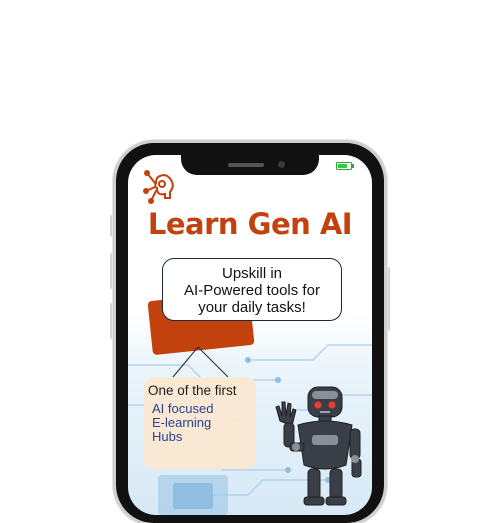 The image size is (500, 523). What do you see at coordinates (318, 446) in the screenshot?
I see `robot-illustration` at bounding box center [318, 446].